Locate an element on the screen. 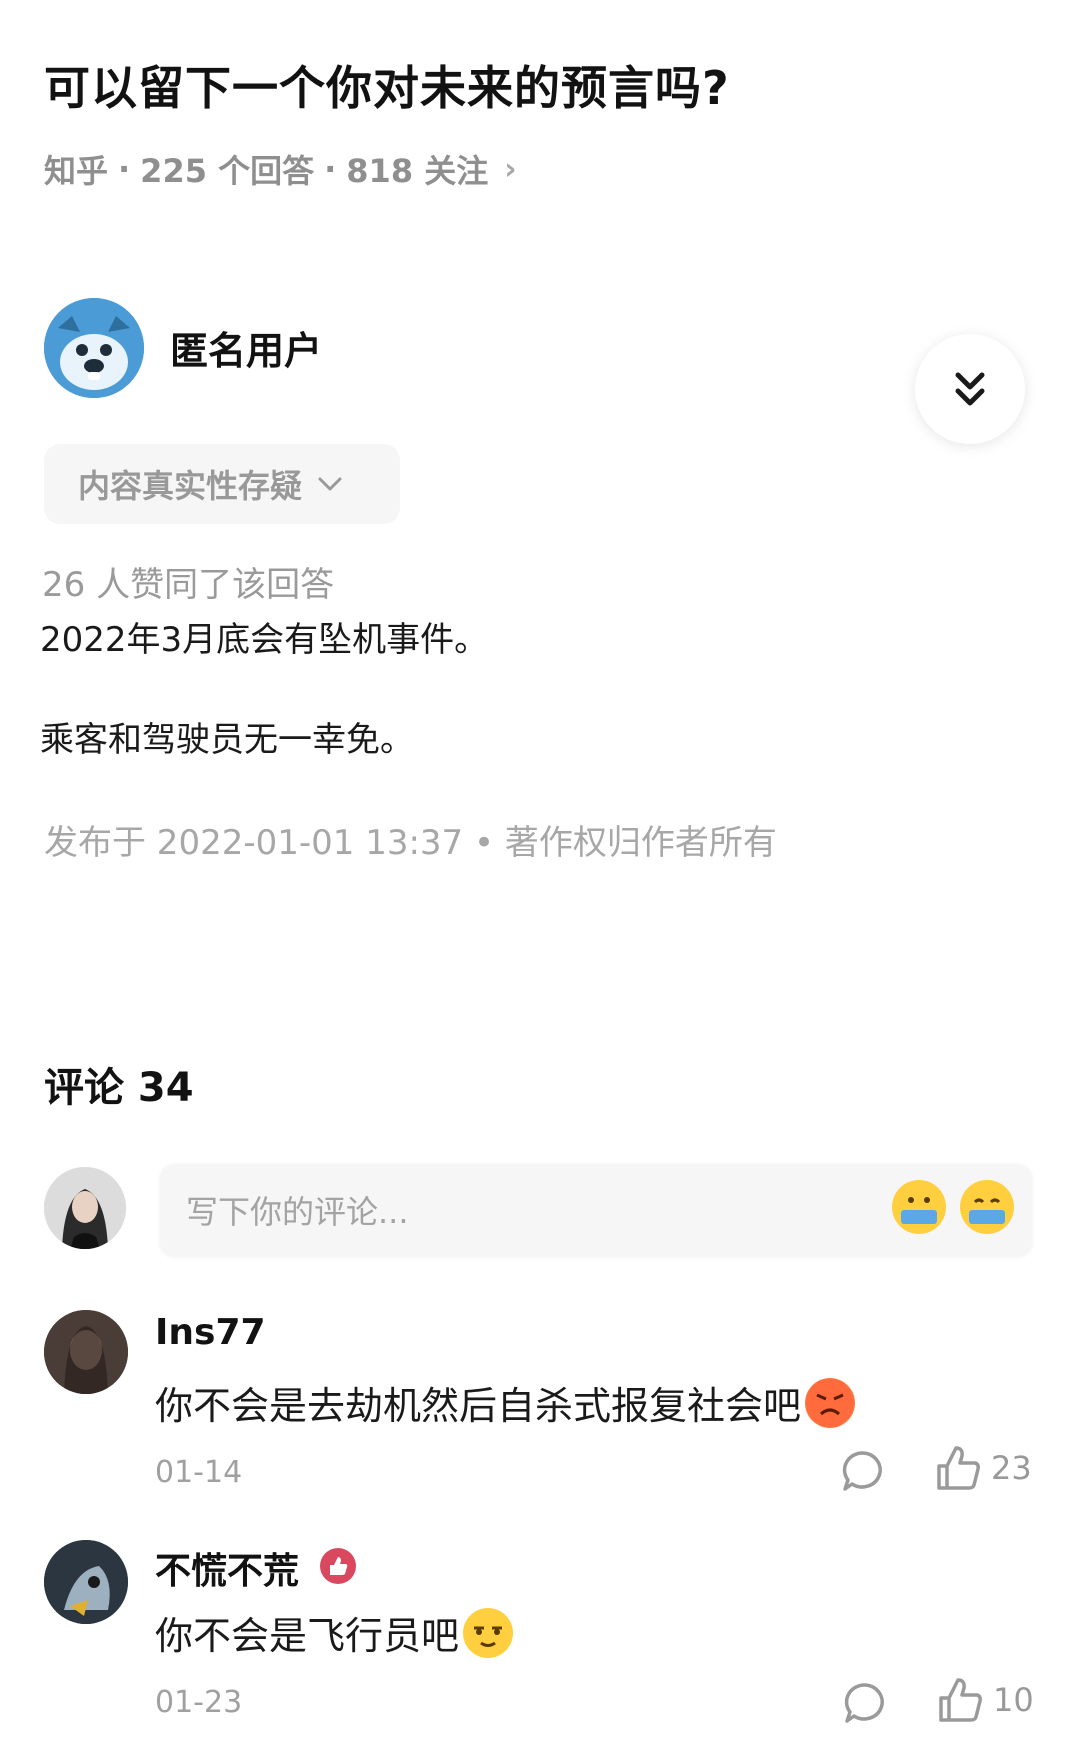 Image resolution: width=1069 pixels, height=1759 pixels. thanks-emoji-button is located at coordinates (919, 1207).